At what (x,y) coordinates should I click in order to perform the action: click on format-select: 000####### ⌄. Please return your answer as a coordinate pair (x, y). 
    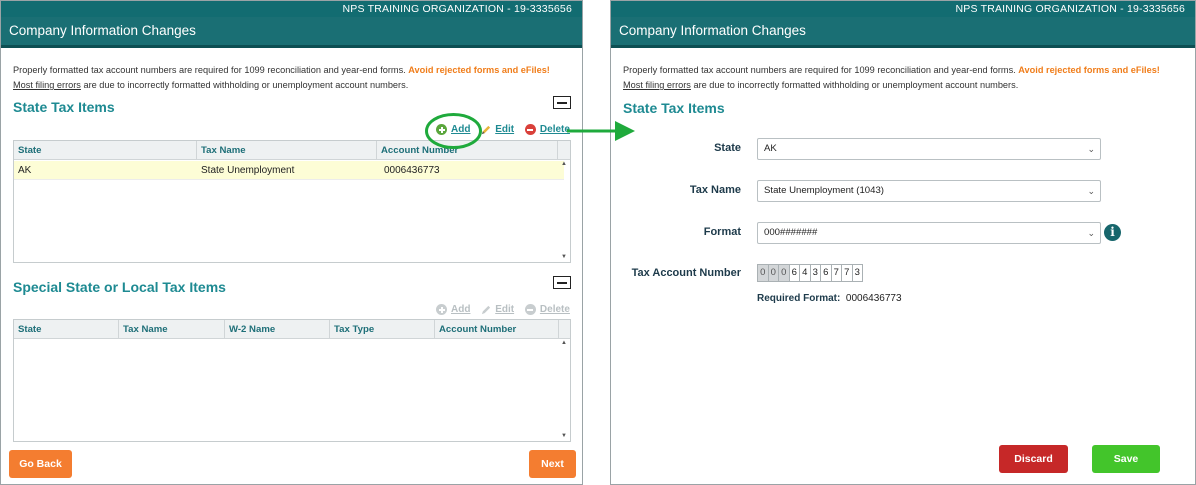
    Looking at the image, I should click on (929, 233).